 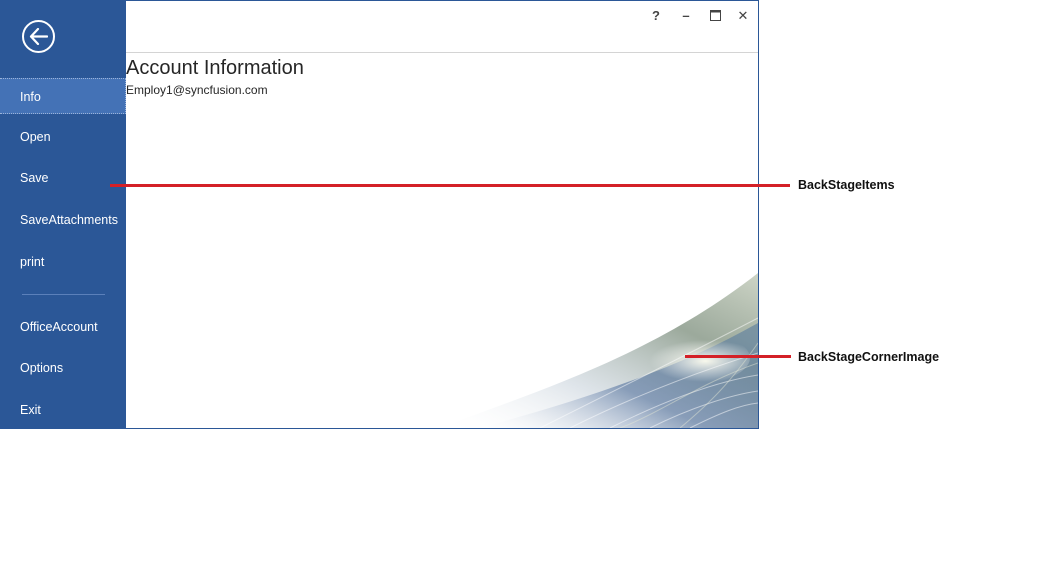 I want to click on sidebar-item-options: Options, so click(x=63, y=368).